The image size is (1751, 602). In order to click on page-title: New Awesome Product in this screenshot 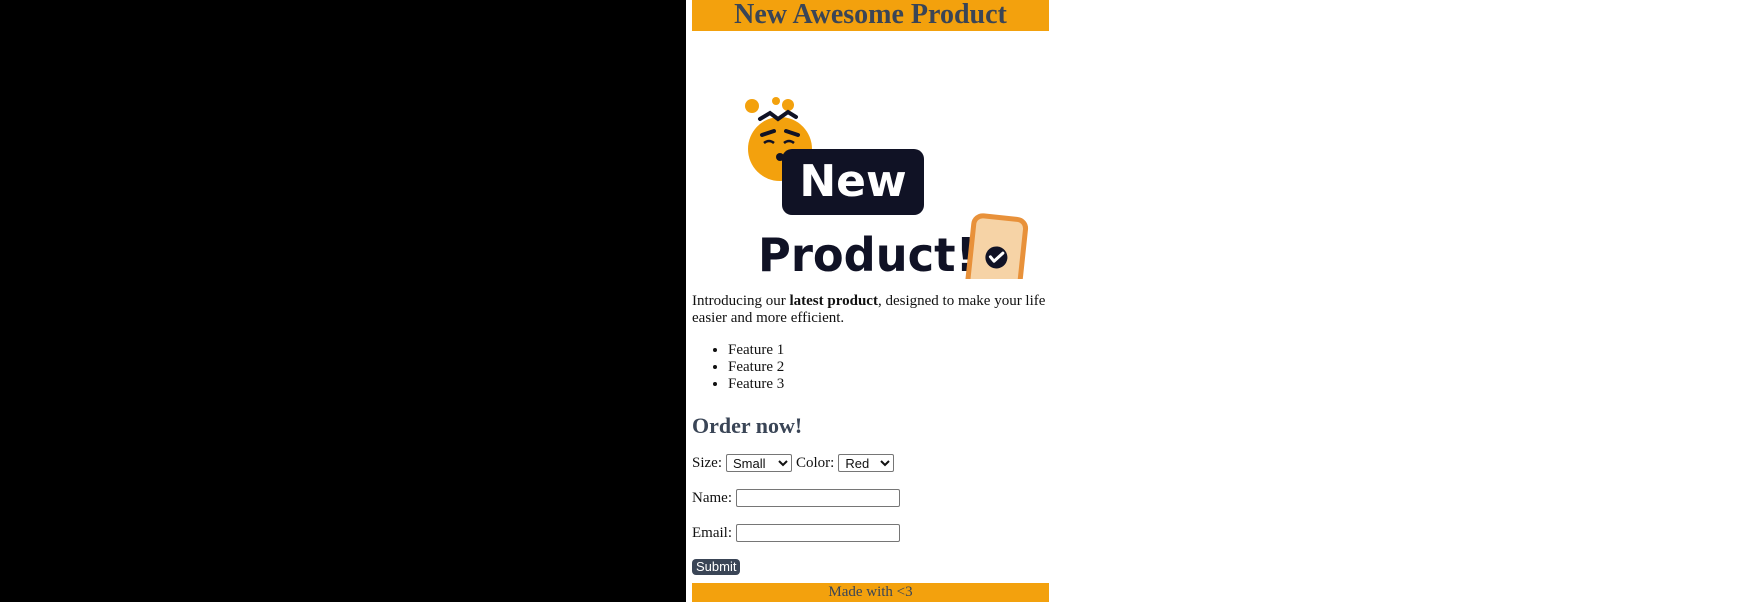, I will do `click(870, 15)`.